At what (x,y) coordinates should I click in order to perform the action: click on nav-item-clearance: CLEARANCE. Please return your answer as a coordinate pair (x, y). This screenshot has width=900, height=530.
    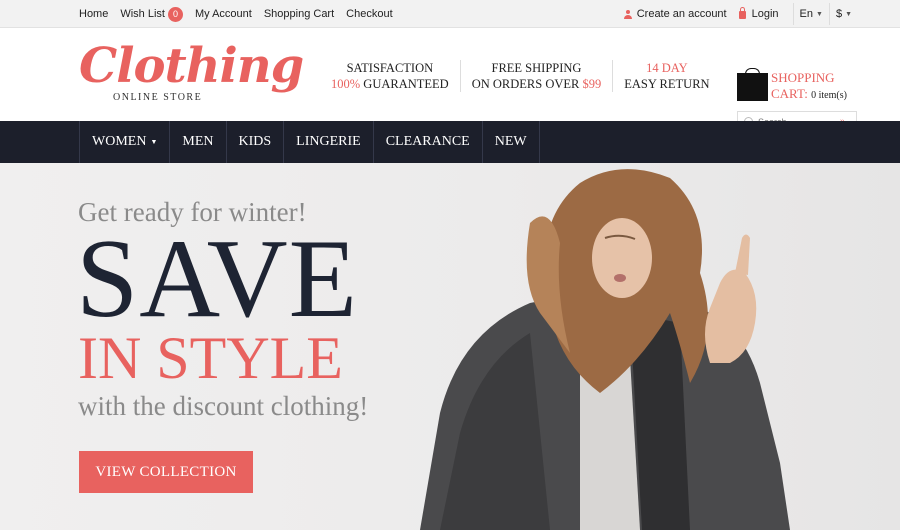
    Looking at the image, I should click on (428, 142).